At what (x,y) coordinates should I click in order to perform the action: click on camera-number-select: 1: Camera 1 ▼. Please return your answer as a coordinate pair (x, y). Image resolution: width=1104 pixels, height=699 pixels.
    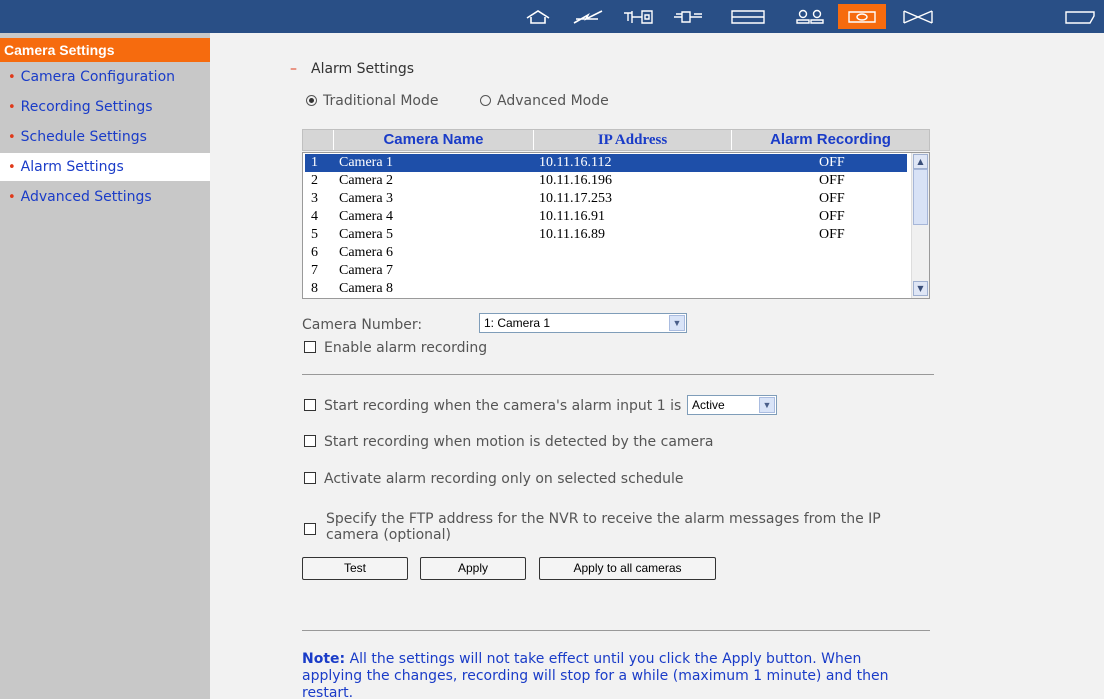
    Looking at the image, I should click on (583, 323).